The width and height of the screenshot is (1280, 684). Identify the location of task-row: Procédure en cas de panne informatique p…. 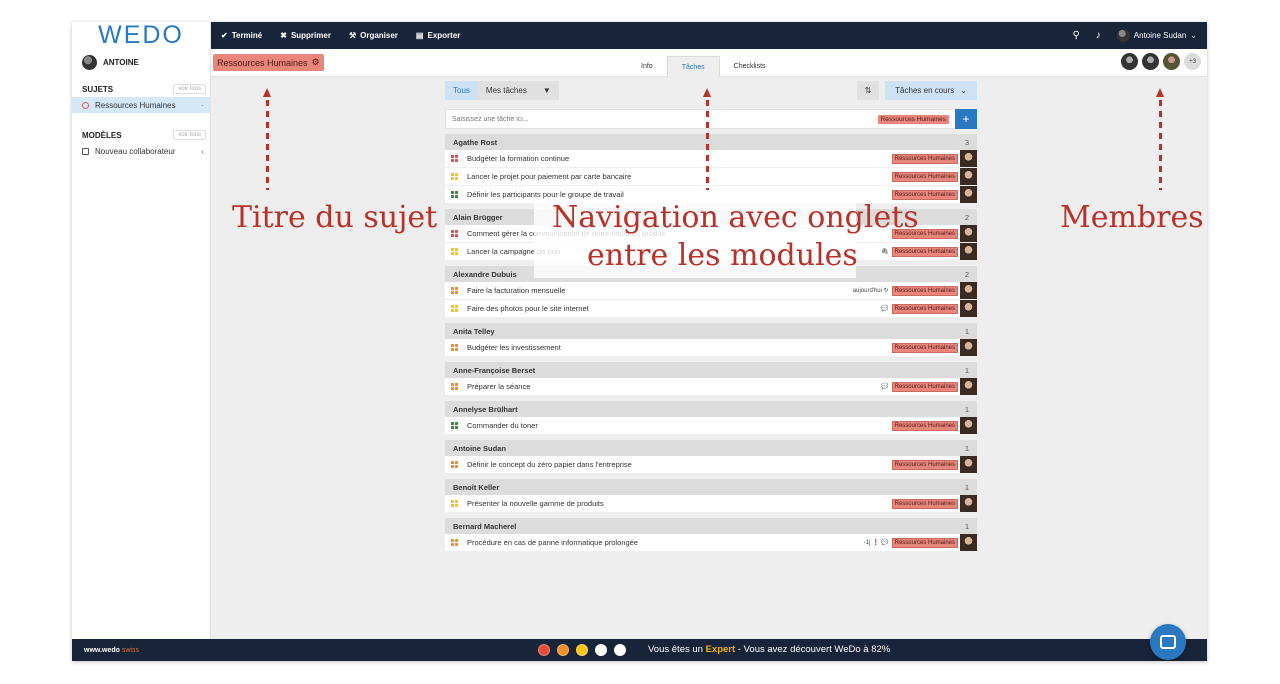
(711, 543).